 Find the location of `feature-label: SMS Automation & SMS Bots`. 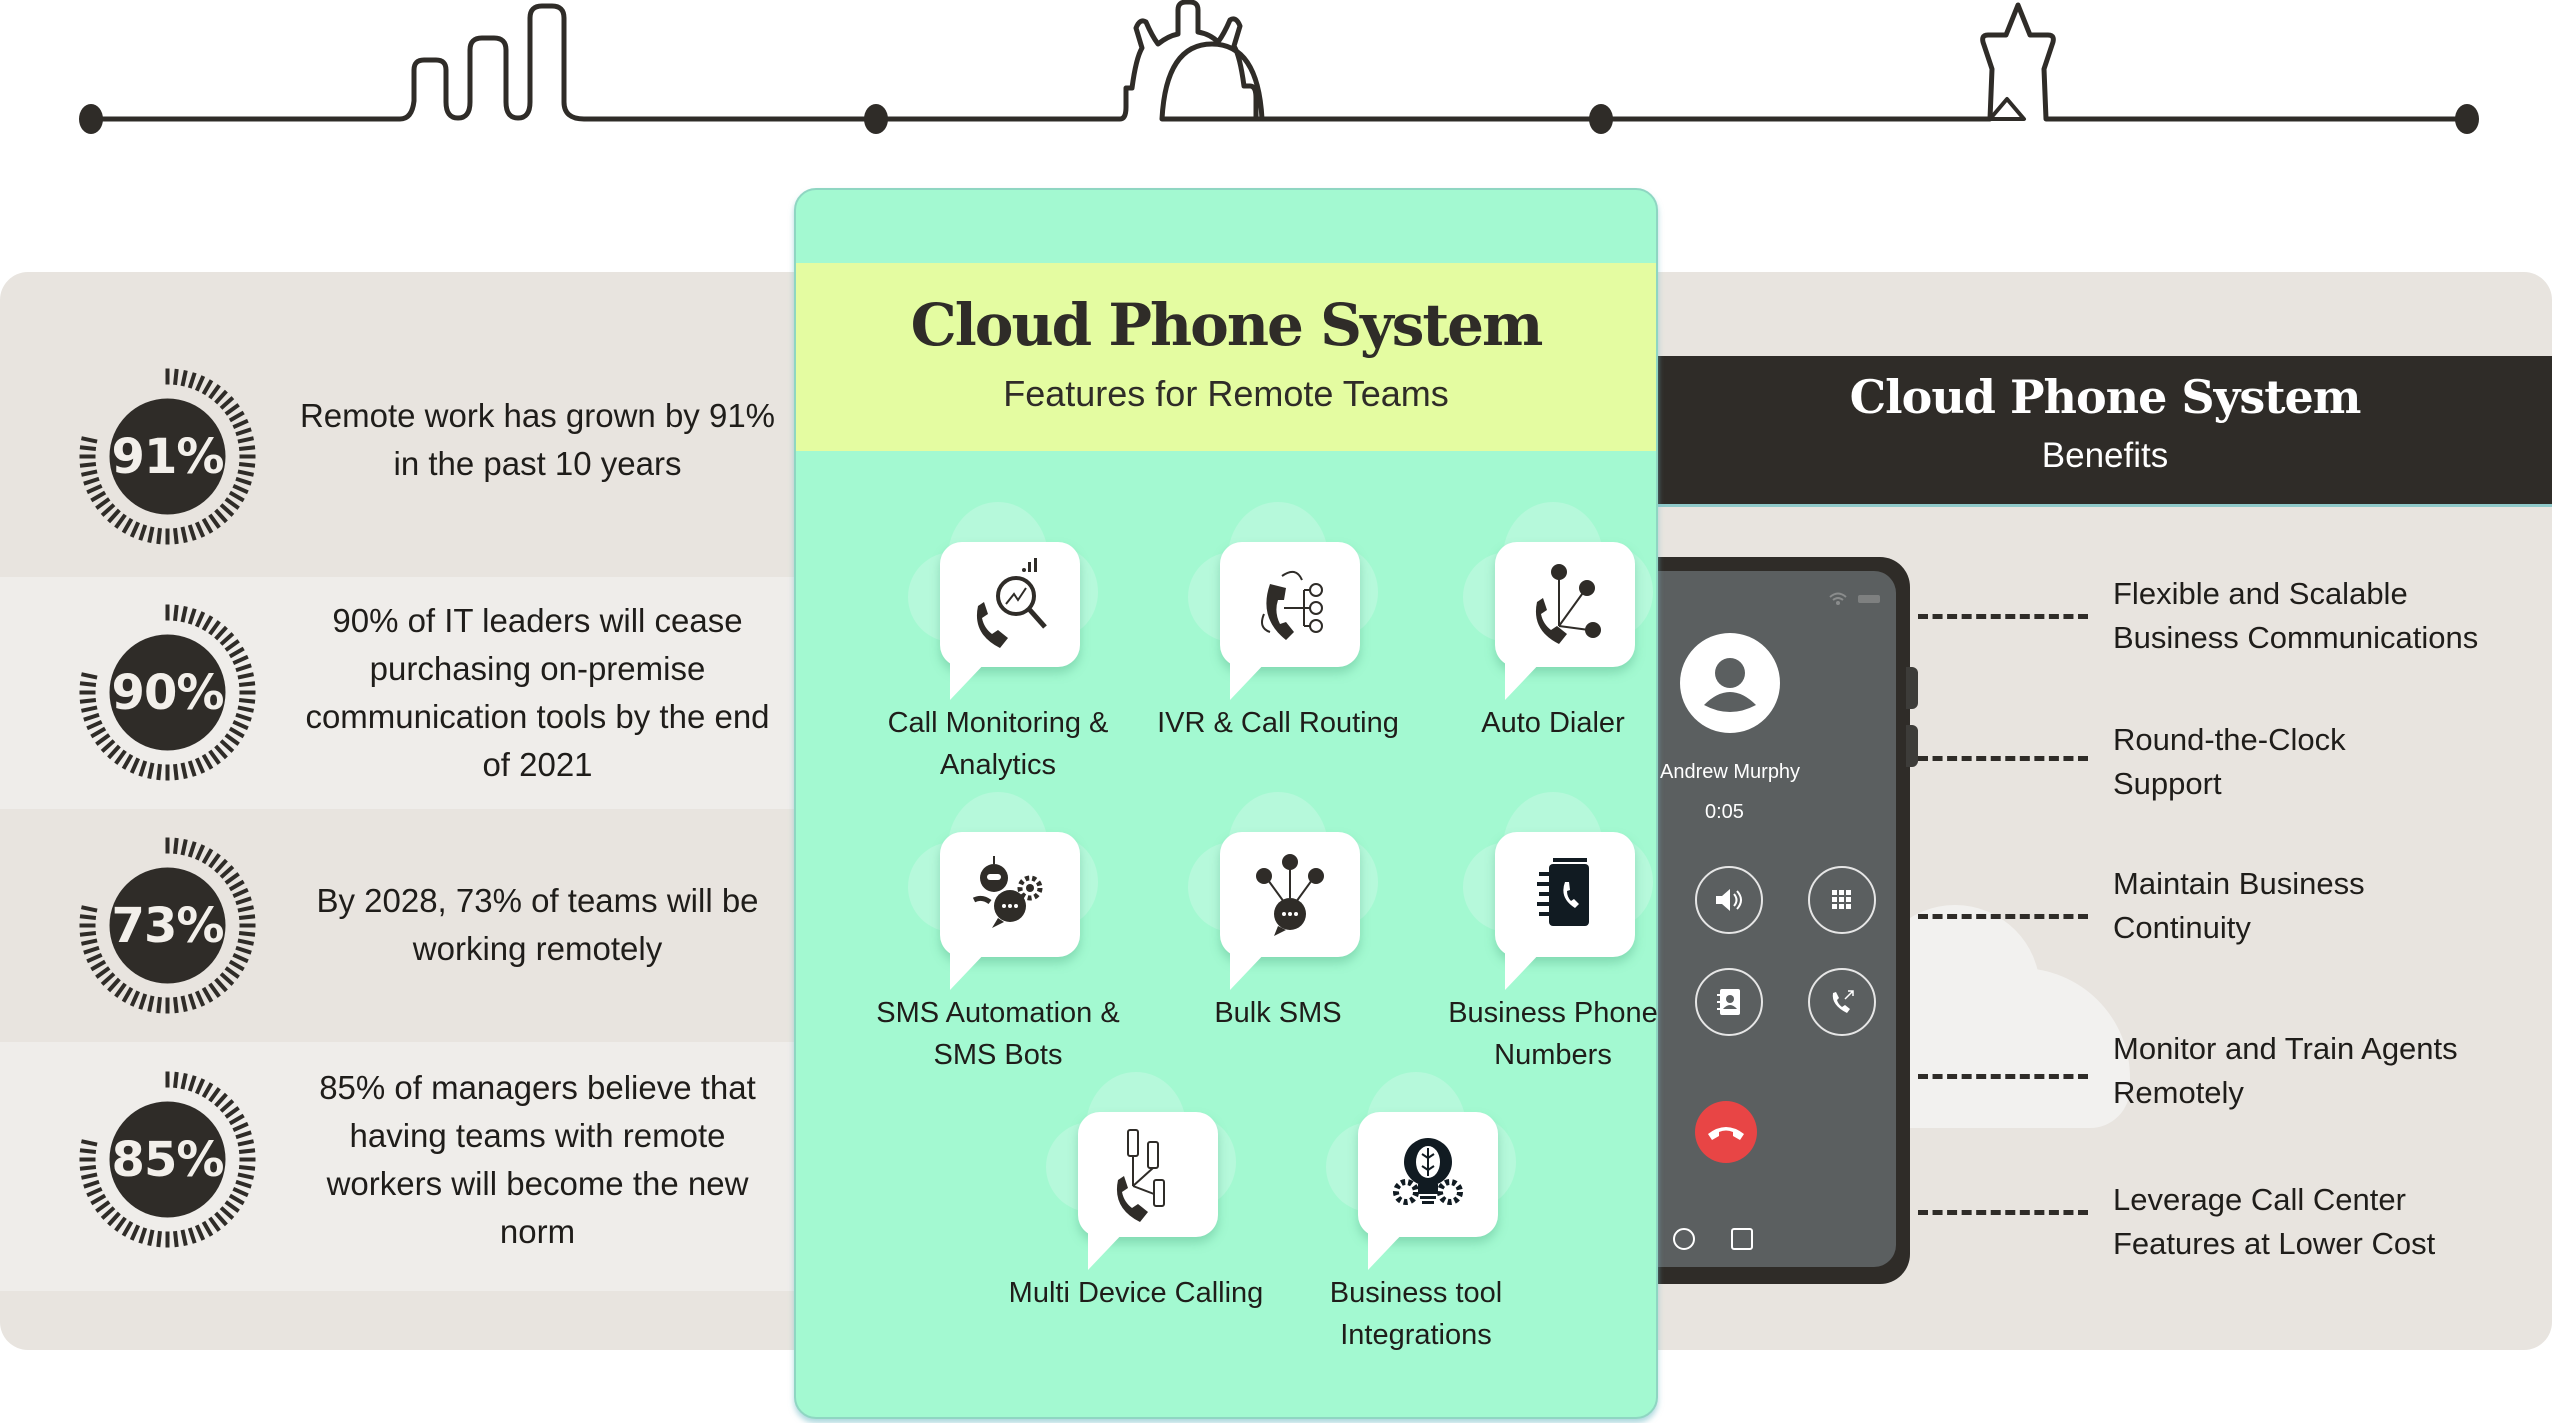

feature-label: SMS Automation & SMS Bots is located at coordinates (998, 1034).